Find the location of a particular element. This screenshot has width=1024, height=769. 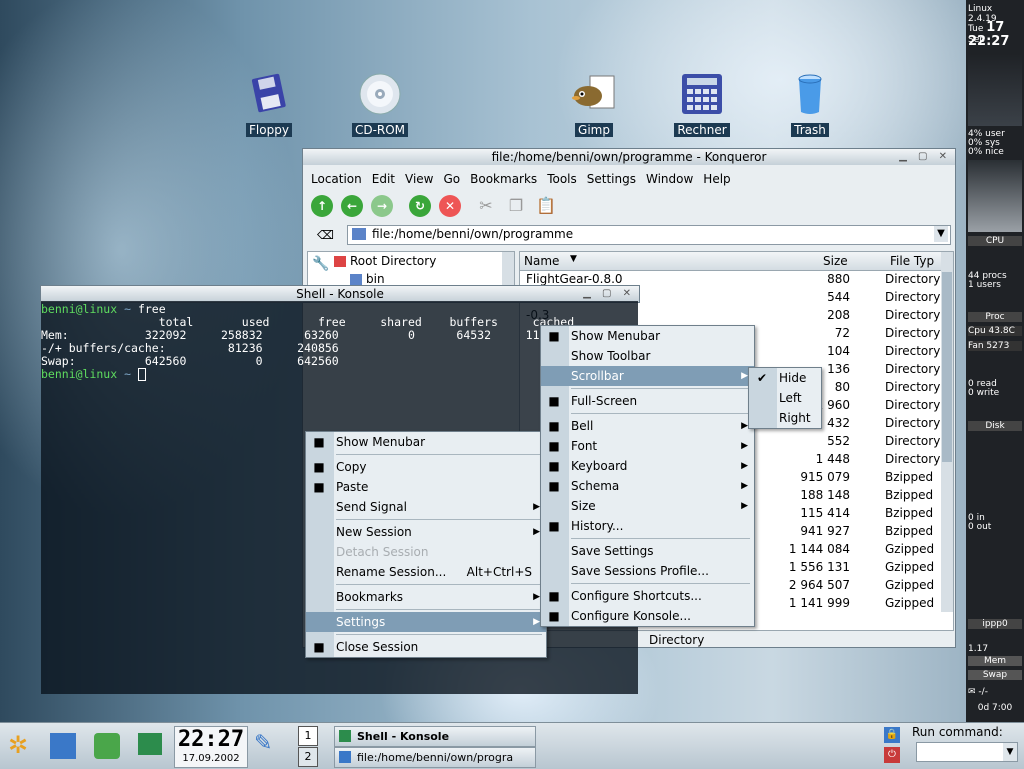

menu-item-hide: ✔ Hide is located at coordinates (785, 378).